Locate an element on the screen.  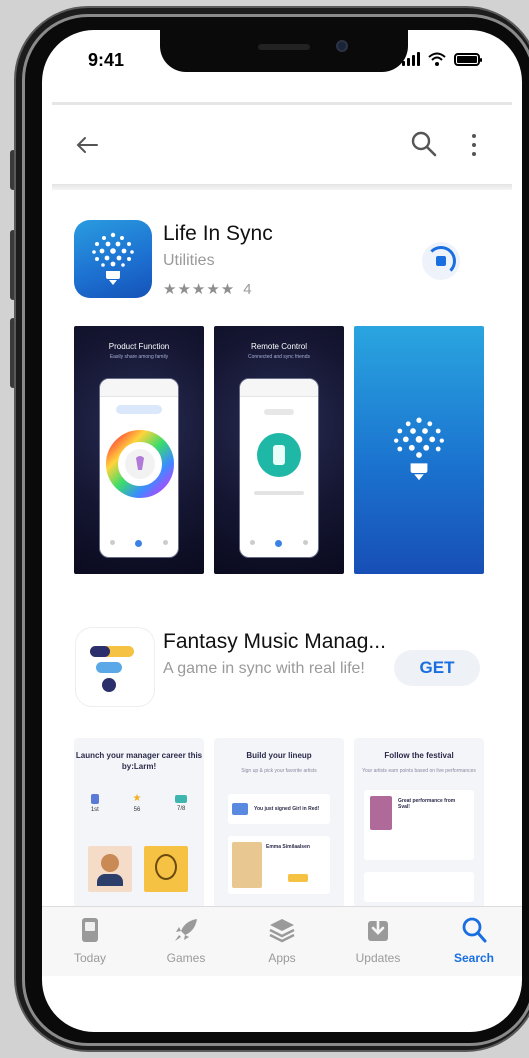
medal-icon is located at coordinates (94, 799).